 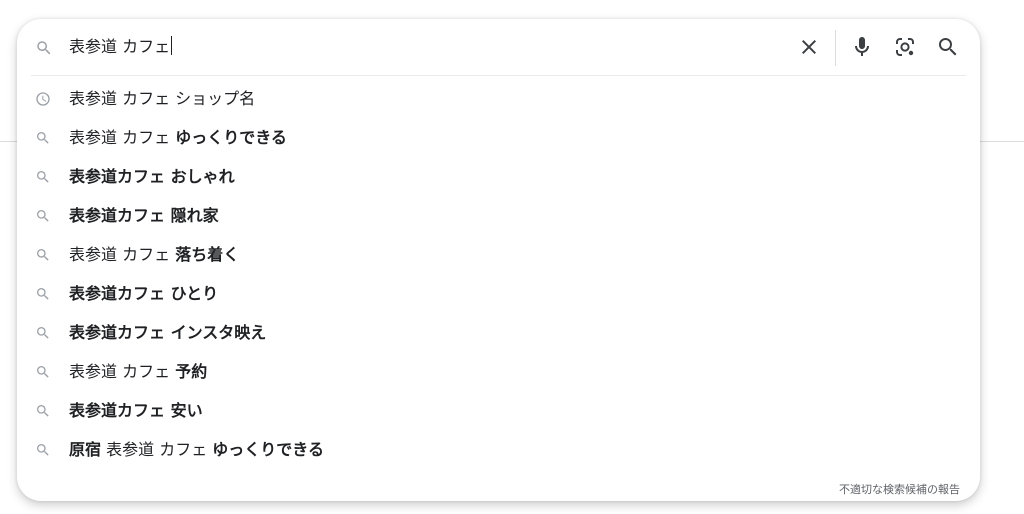 What do you see at coordinates (498, 47) in the screenshot?
I see `search-bar: 表参道 カフェ` at bounding box center [498, 47].